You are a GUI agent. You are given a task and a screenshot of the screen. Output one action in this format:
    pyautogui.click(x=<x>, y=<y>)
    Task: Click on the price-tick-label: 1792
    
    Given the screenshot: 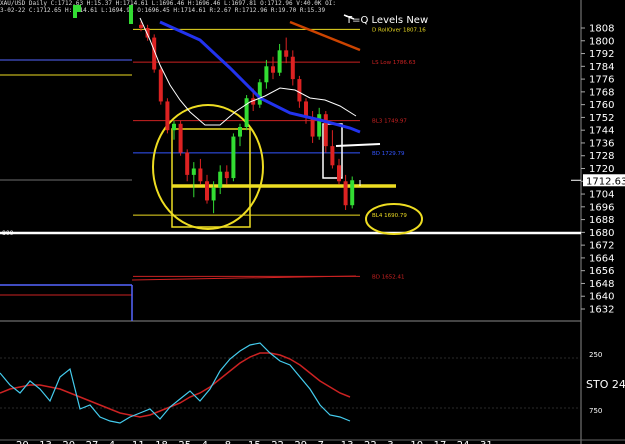 What is the action you would take?
    pyautogui.click(x=601, y=54)
    